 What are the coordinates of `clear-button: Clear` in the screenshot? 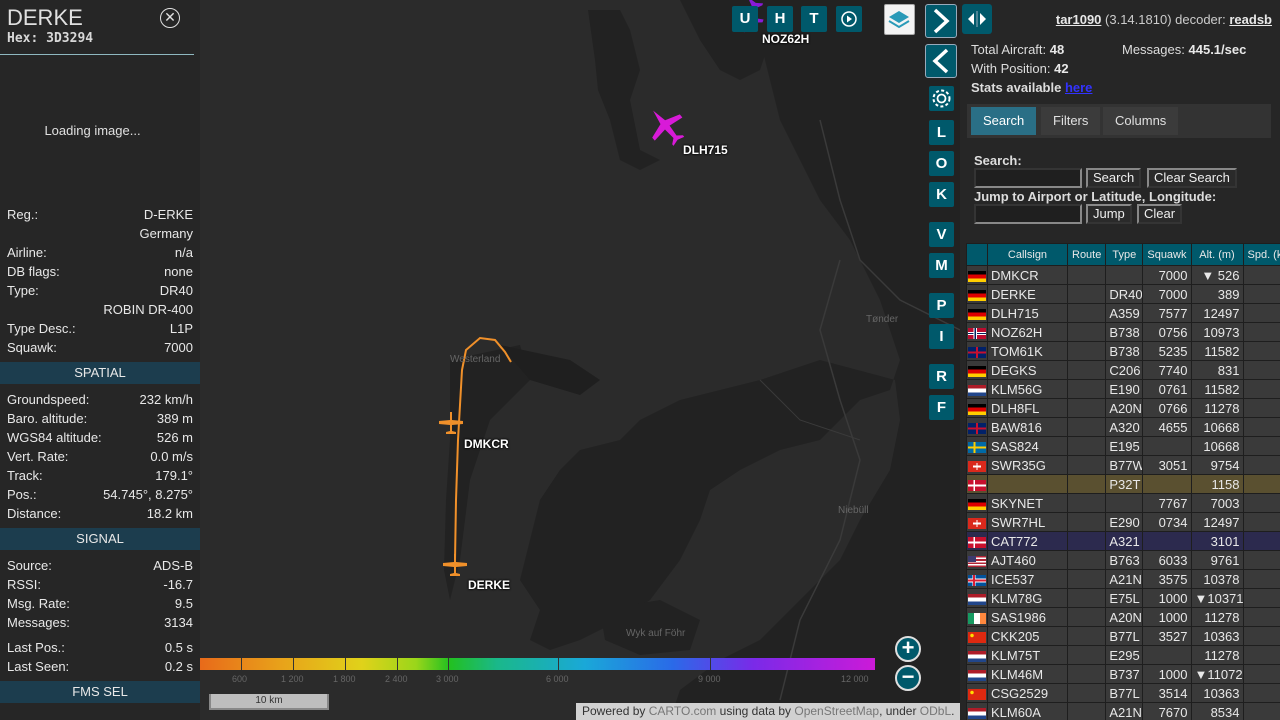 It's located at (1160, 214).